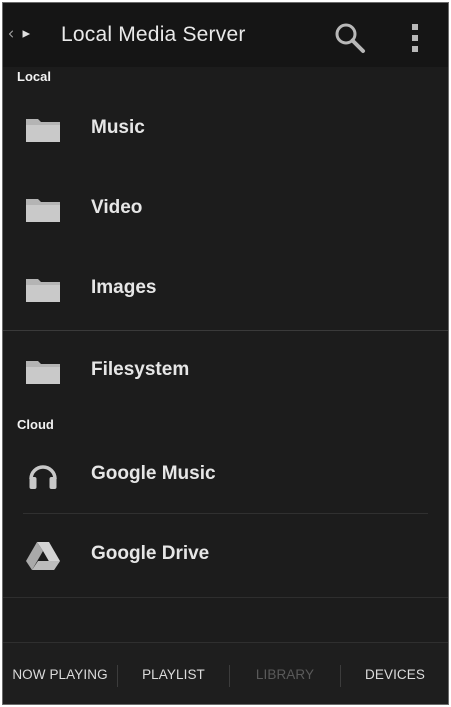 Image resolution: width=451 pixels, height=707 pixels. I want to click on search-button, so click(350, 38).